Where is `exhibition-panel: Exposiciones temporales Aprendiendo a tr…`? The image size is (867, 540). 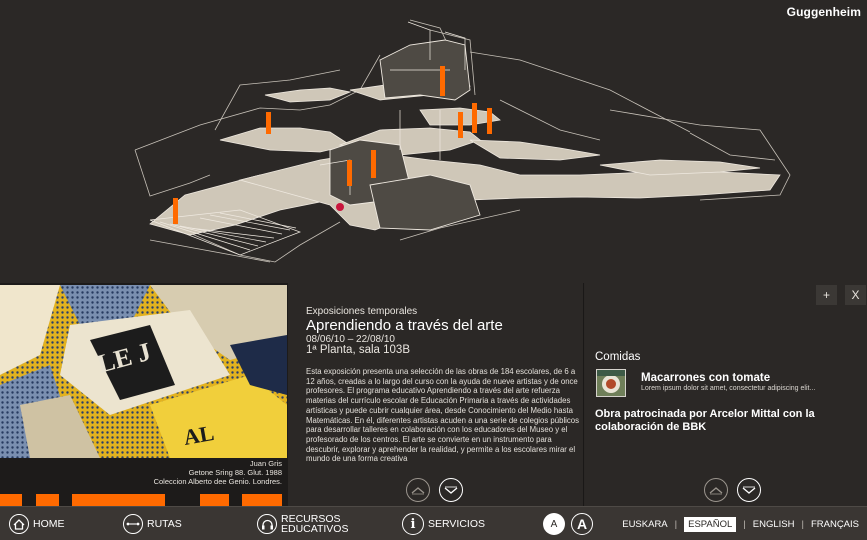
exhibition-panel: Exposiciones temporales Aprendiendo a tr… is located at coordinates (436, 394).